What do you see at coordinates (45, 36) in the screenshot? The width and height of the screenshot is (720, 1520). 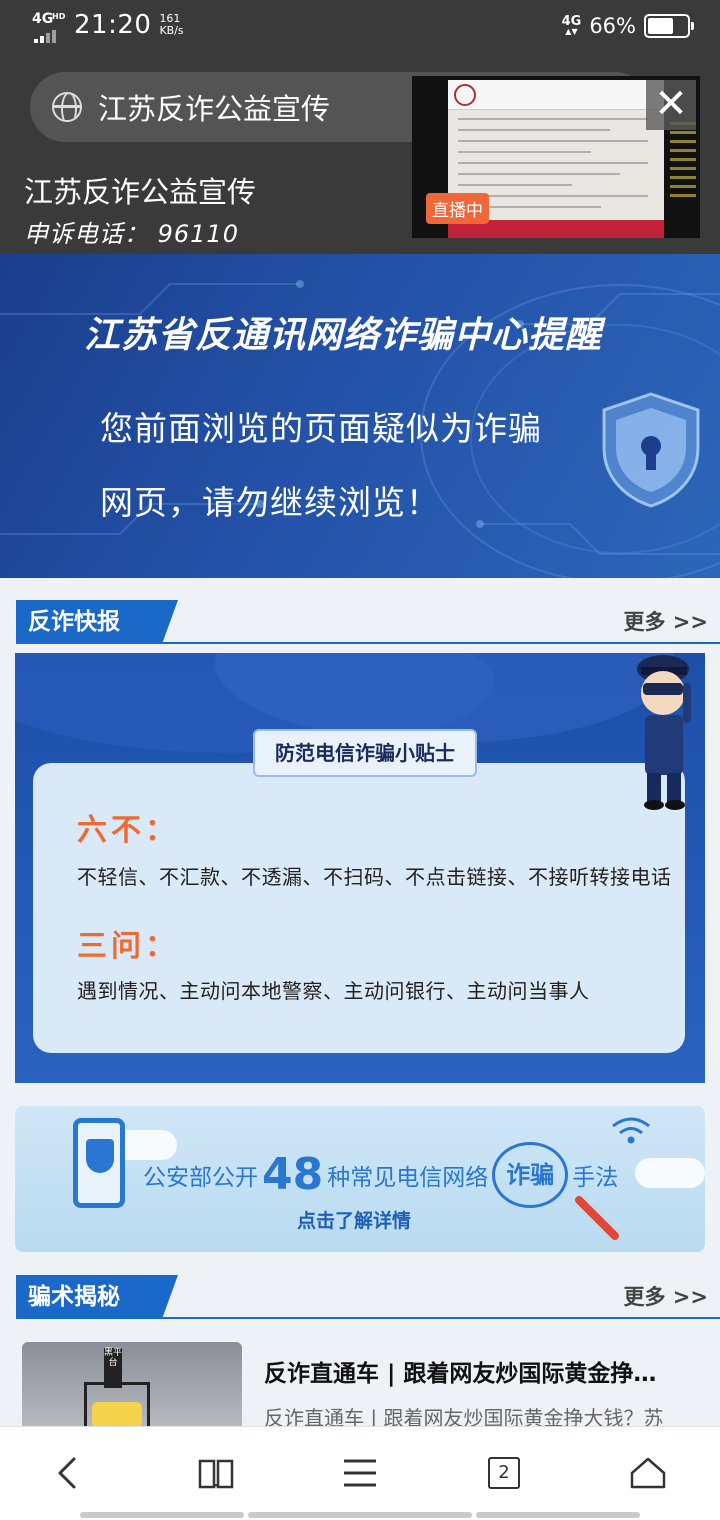 I see `signal-icon` at bounding box center [45, 36].